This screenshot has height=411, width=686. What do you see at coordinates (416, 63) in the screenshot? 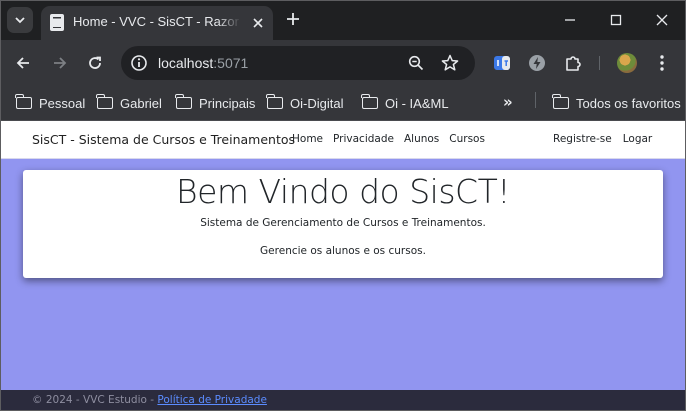
I see `zoom-icon` at bounding box center [416, 63].